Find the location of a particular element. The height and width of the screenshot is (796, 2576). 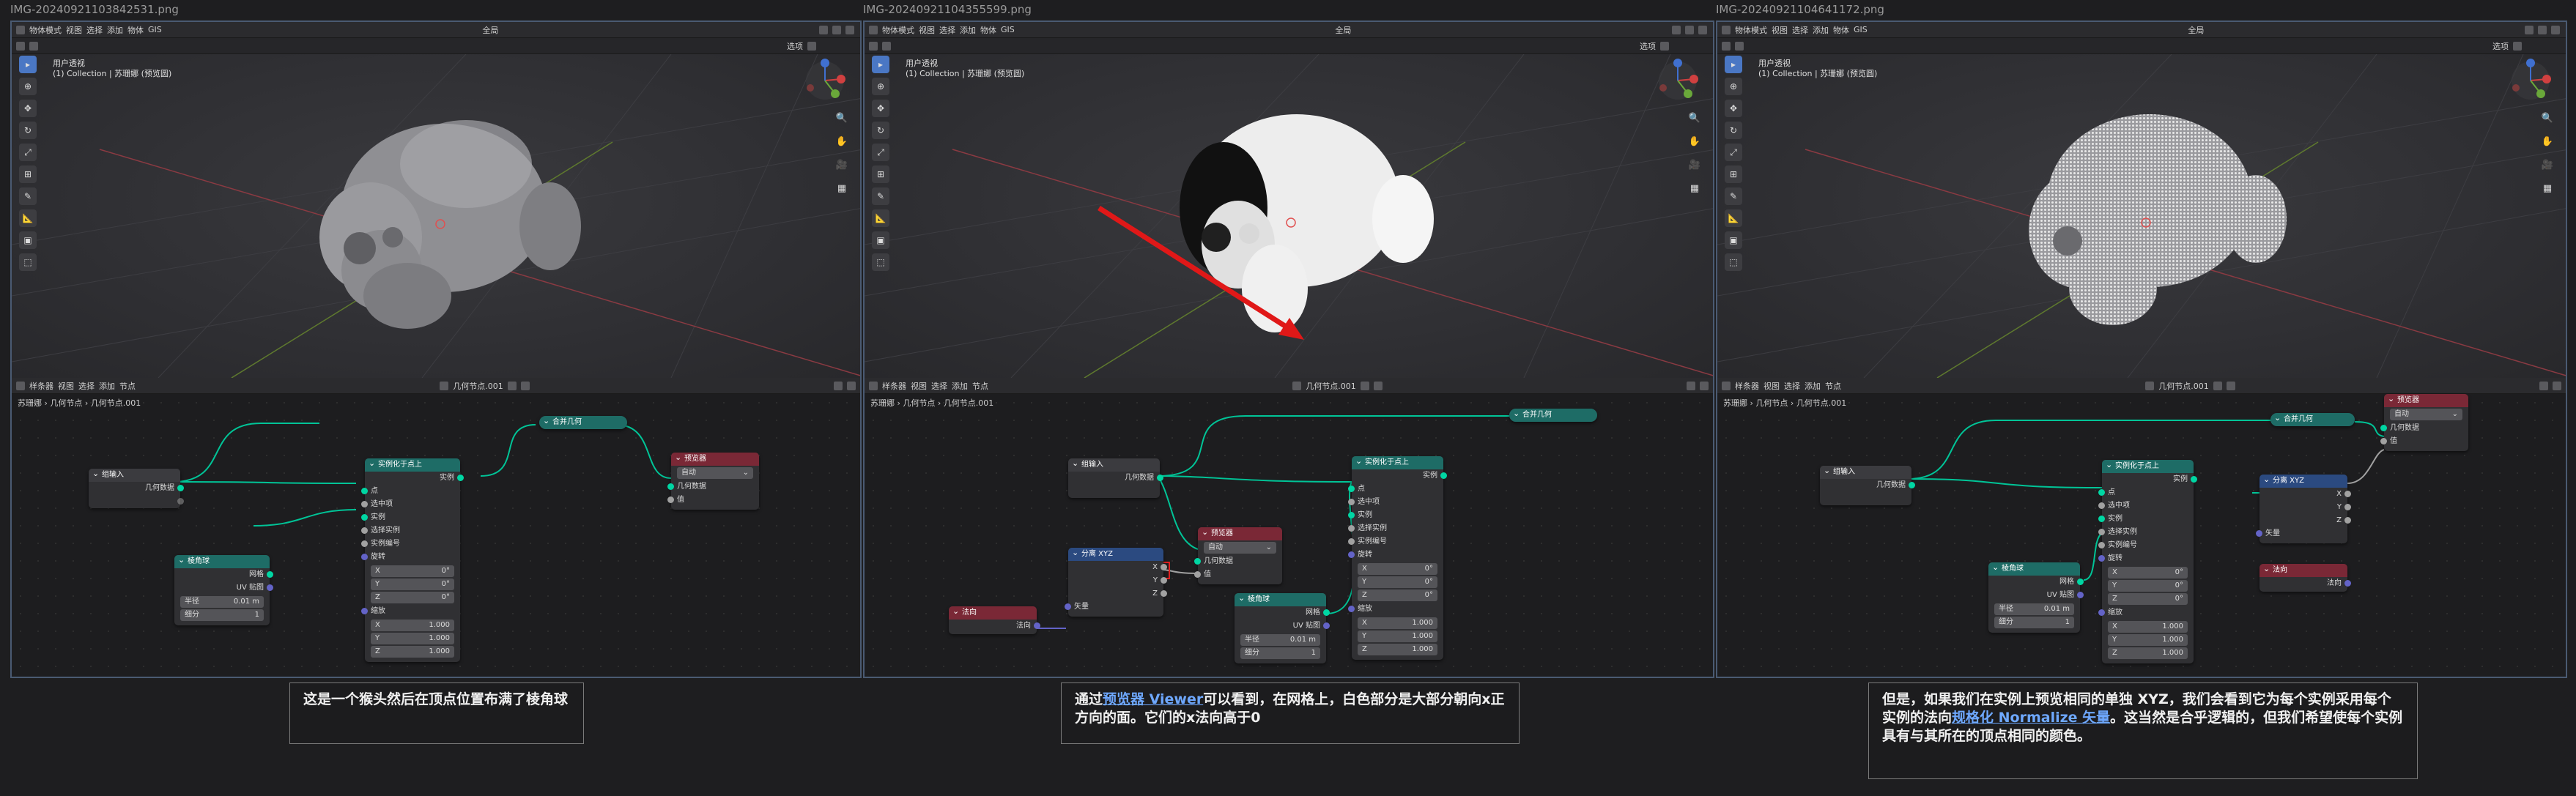

viewer-link: 预览器 Viewer is located at coordinates (1153, 699).